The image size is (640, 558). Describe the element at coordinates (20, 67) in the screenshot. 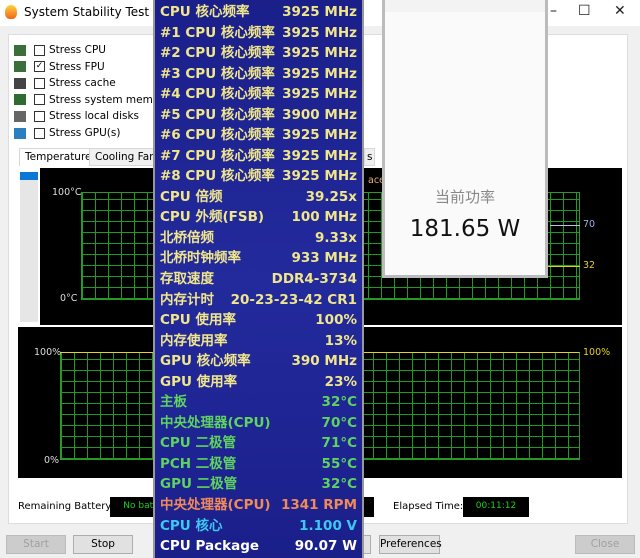

I see `fpu-icon` at that location.